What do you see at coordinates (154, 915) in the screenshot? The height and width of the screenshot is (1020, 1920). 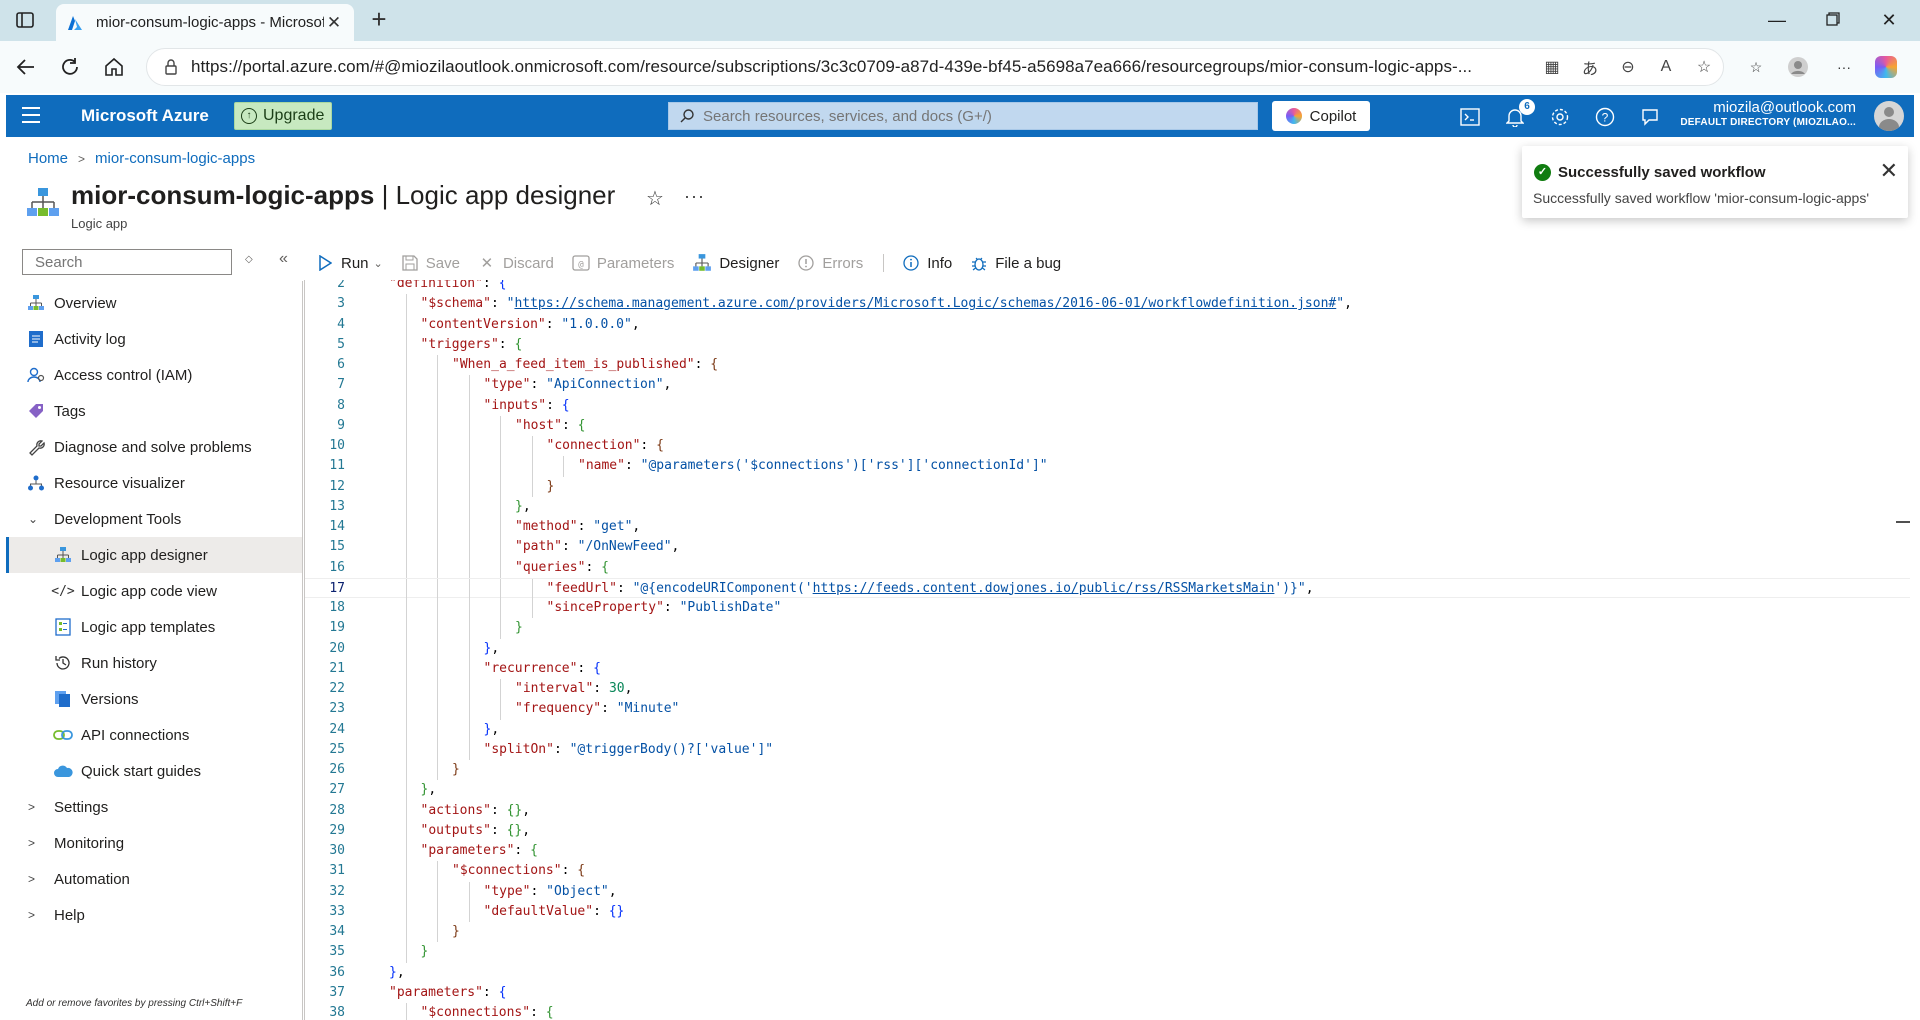 I see `nav-group-help: > Help` at bounding box center [154, 915].